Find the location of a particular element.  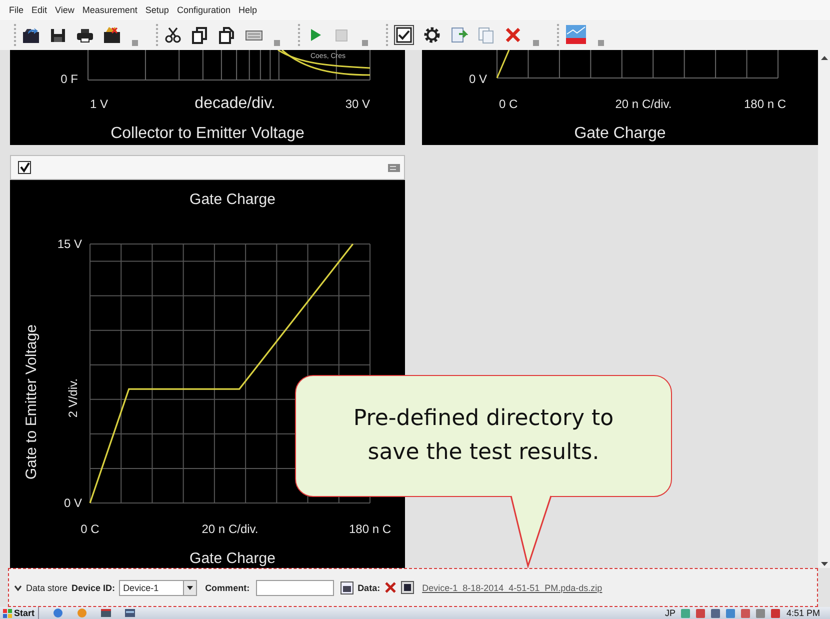

language-indicator: JP is located at coordinates (670, 613).